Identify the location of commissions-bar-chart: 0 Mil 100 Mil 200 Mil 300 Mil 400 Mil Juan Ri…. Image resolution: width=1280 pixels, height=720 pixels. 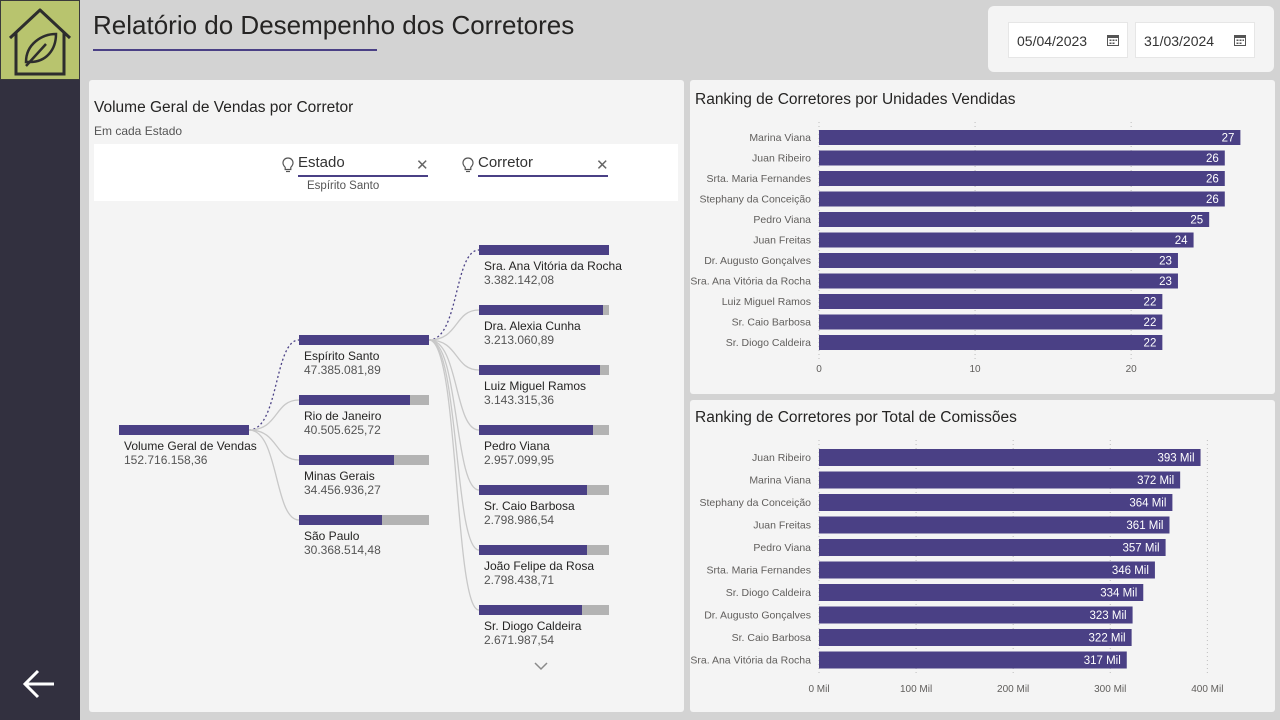
(956, 567).